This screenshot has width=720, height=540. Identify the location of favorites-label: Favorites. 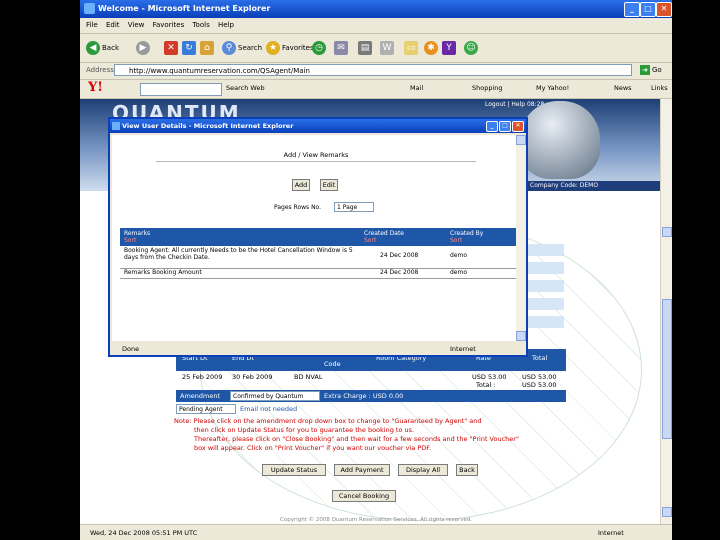
(298, 48).